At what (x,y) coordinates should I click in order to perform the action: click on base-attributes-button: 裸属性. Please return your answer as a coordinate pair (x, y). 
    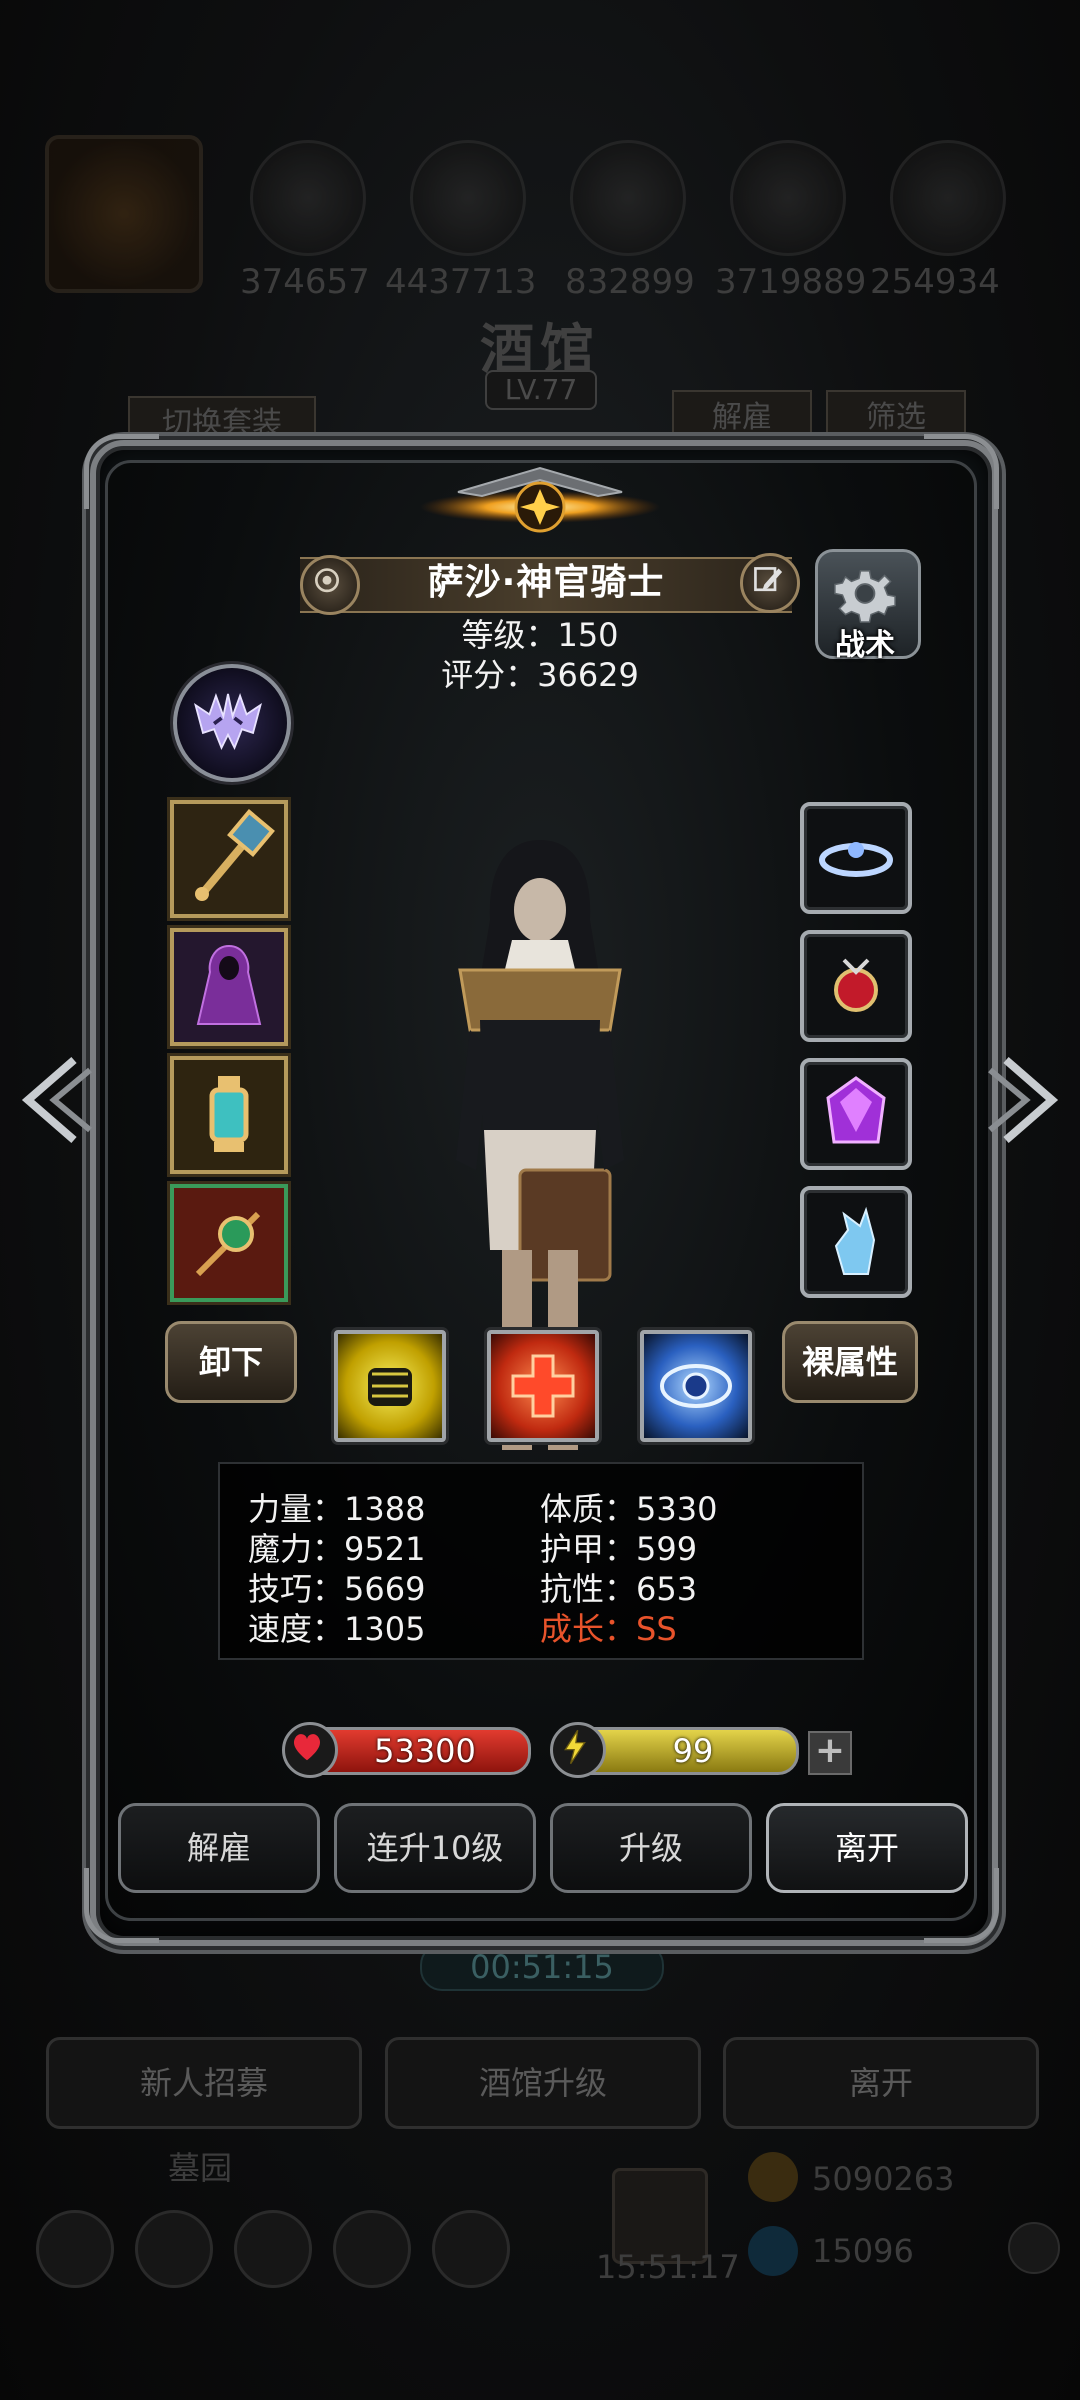
    Looking at the image, I should click on (850, 1362).